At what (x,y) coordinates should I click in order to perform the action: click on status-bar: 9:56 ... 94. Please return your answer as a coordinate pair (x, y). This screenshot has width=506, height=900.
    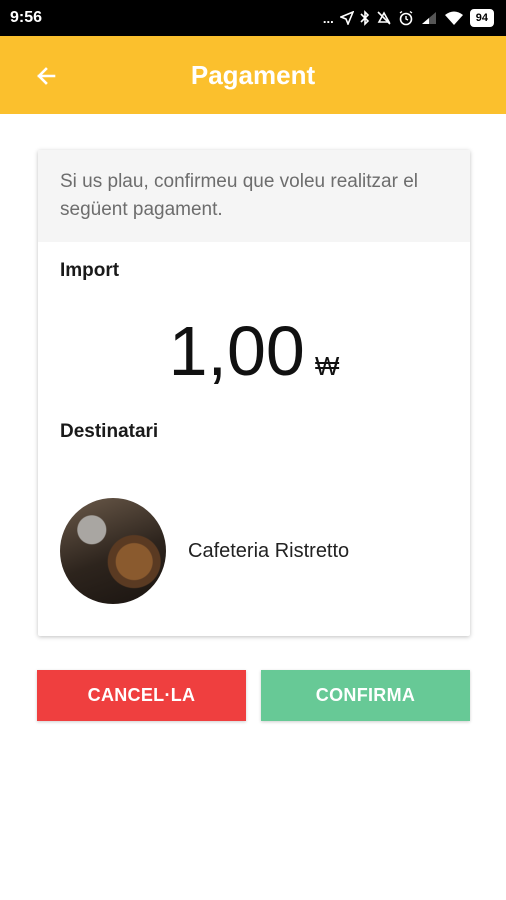
    Looking at the image, I should click on (253, 18).